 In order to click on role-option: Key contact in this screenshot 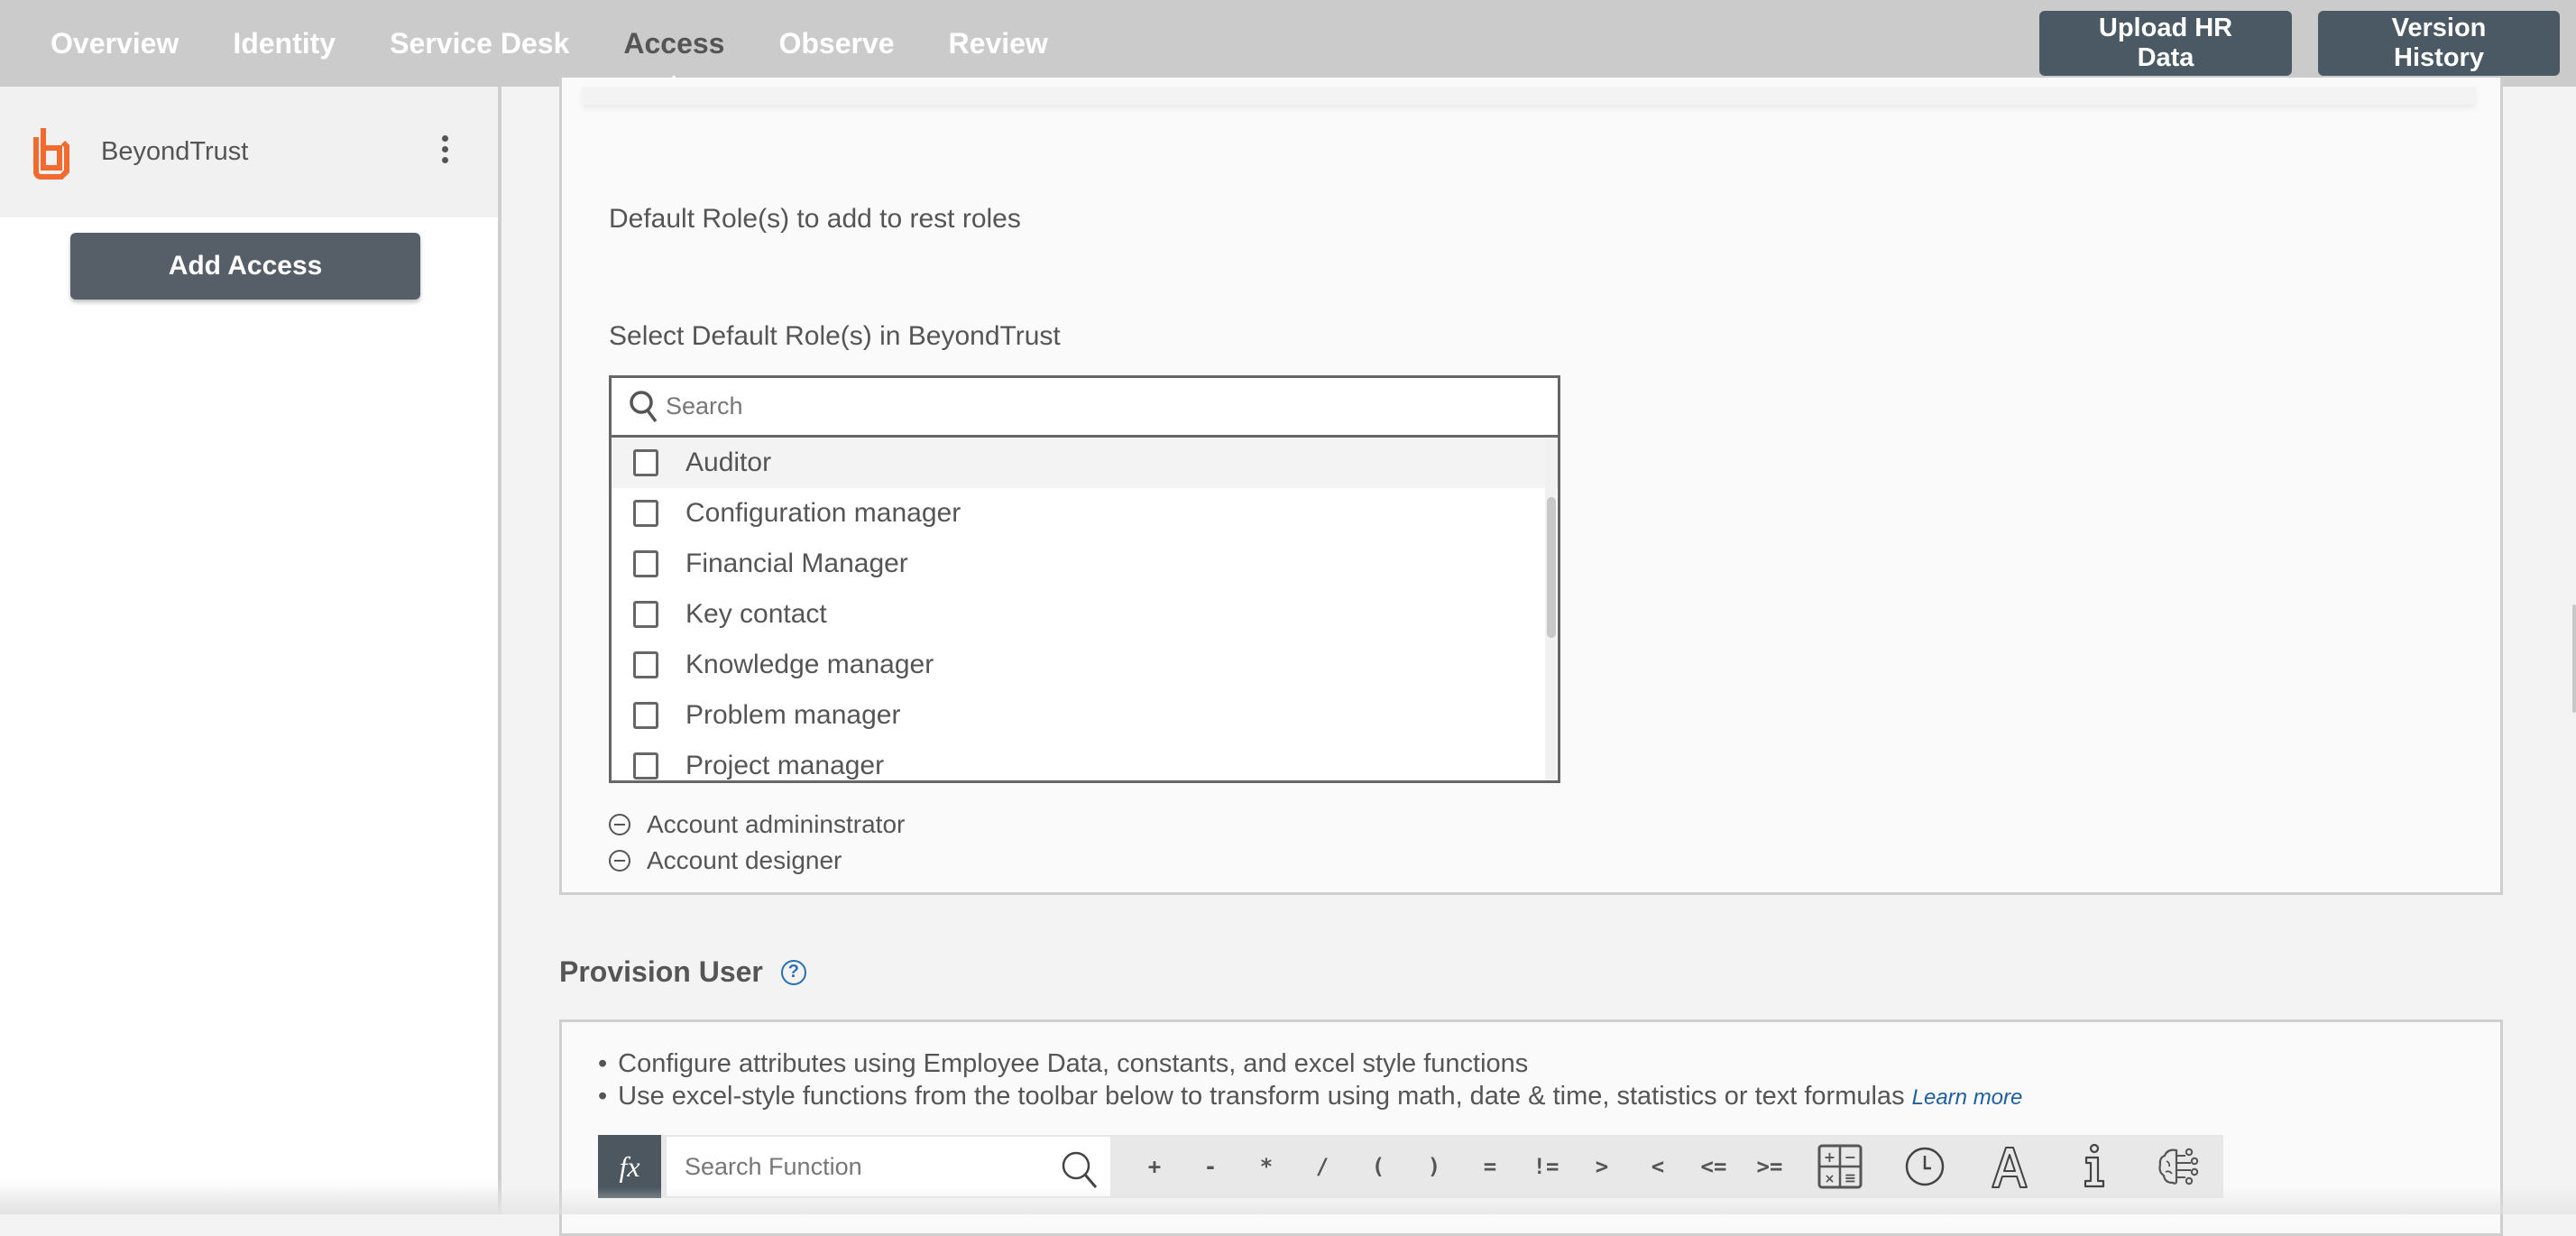, I will do `click(1085, 615)`.